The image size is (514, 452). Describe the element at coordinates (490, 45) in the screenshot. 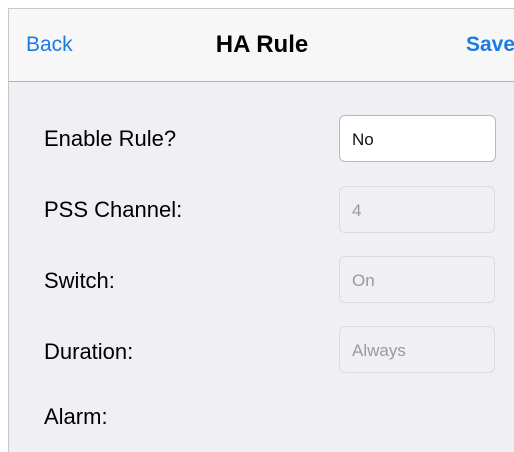

I see `save-button: Save` at that location.